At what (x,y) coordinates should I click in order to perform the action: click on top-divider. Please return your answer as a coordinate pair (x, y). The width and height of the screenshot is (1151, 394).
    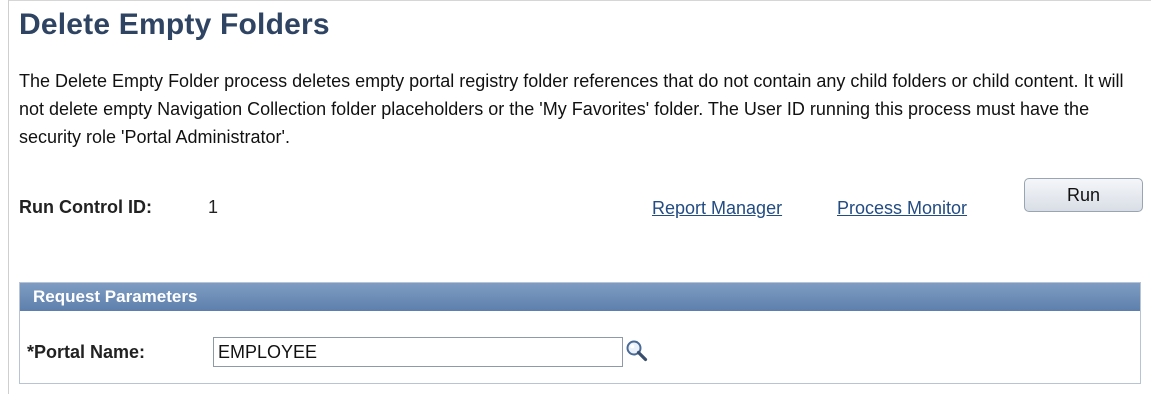
    Looking at the image, I should click on (579, 0).